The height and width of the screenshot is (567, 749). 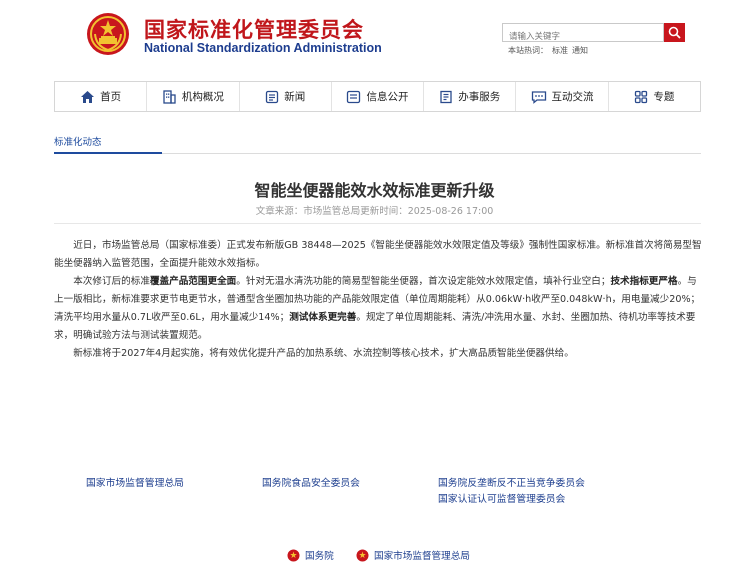 What do you see at coordinates (664, 97) in the screenshot?
I see `nav-label: 专题` at bounding box center [664, 97].